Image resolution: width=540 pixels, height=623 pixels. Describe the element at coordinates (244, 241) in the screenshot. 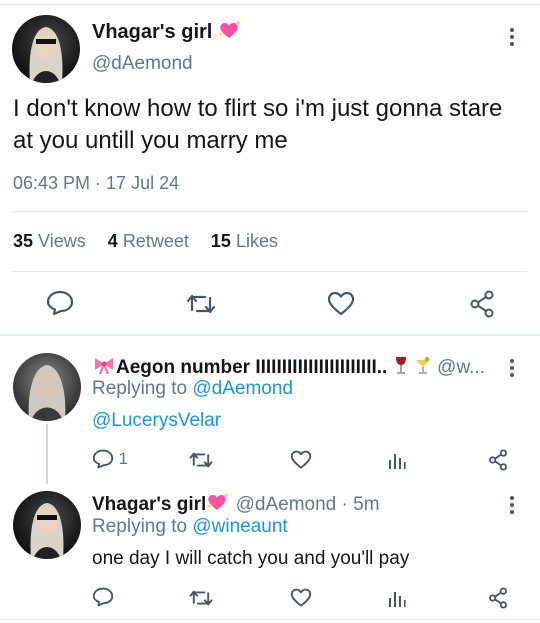

I see `likes-stat: 15 Likes` at that location.